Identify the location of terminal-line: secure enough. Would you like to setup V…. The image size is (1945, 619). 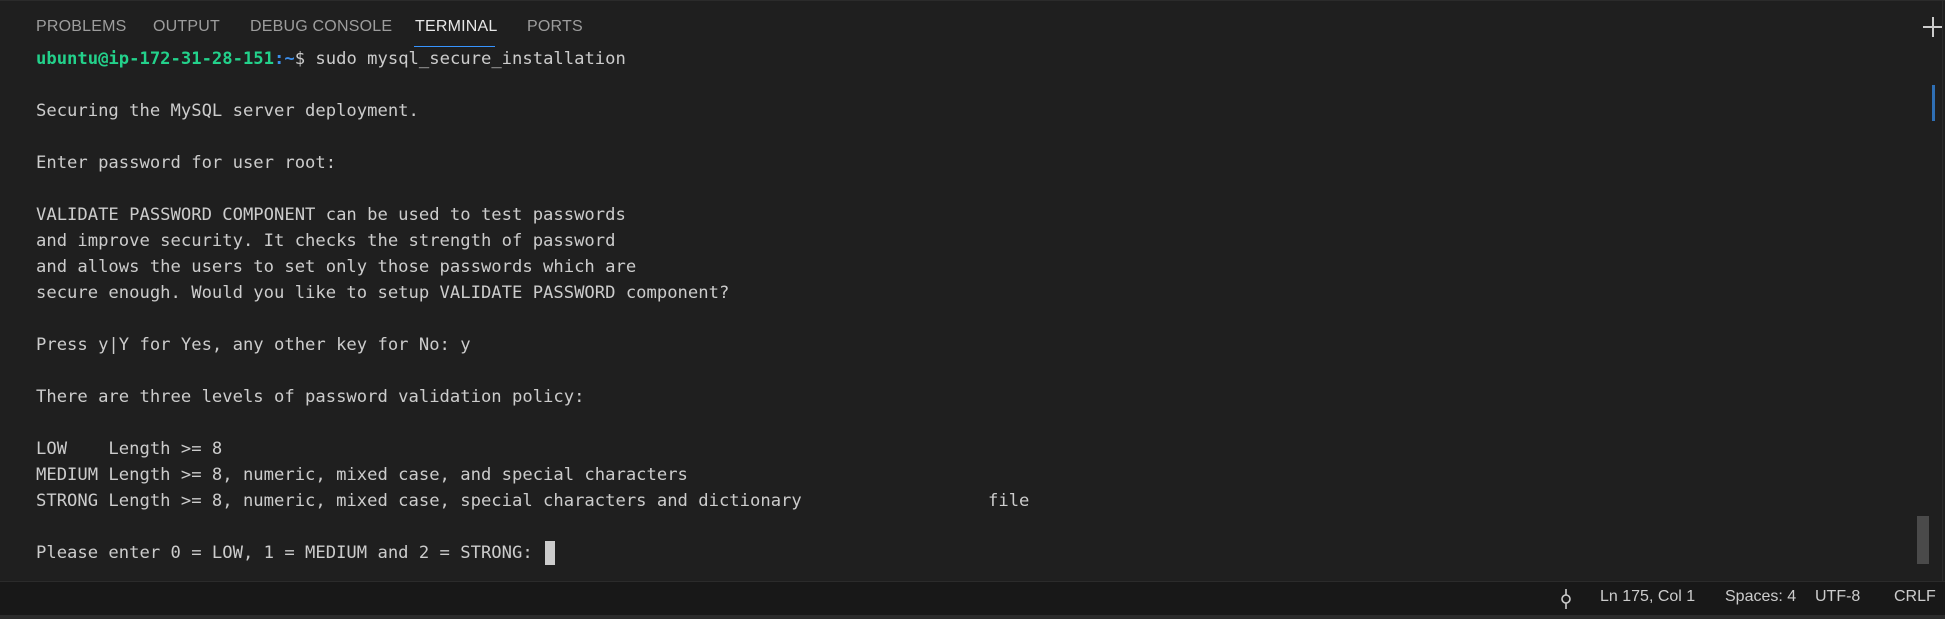
(383, 293).